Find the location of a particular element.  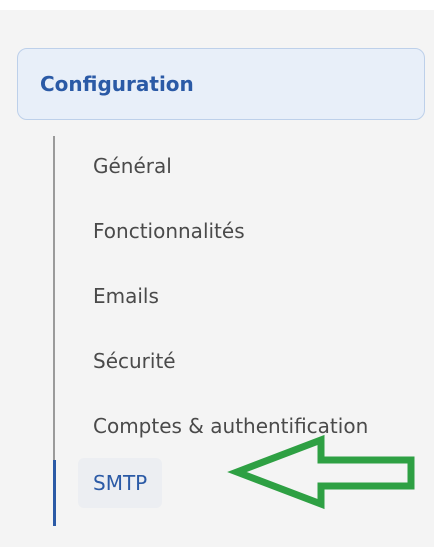

sidebar-item-label: Fonctionnalités is located at coordinates (169, 231).